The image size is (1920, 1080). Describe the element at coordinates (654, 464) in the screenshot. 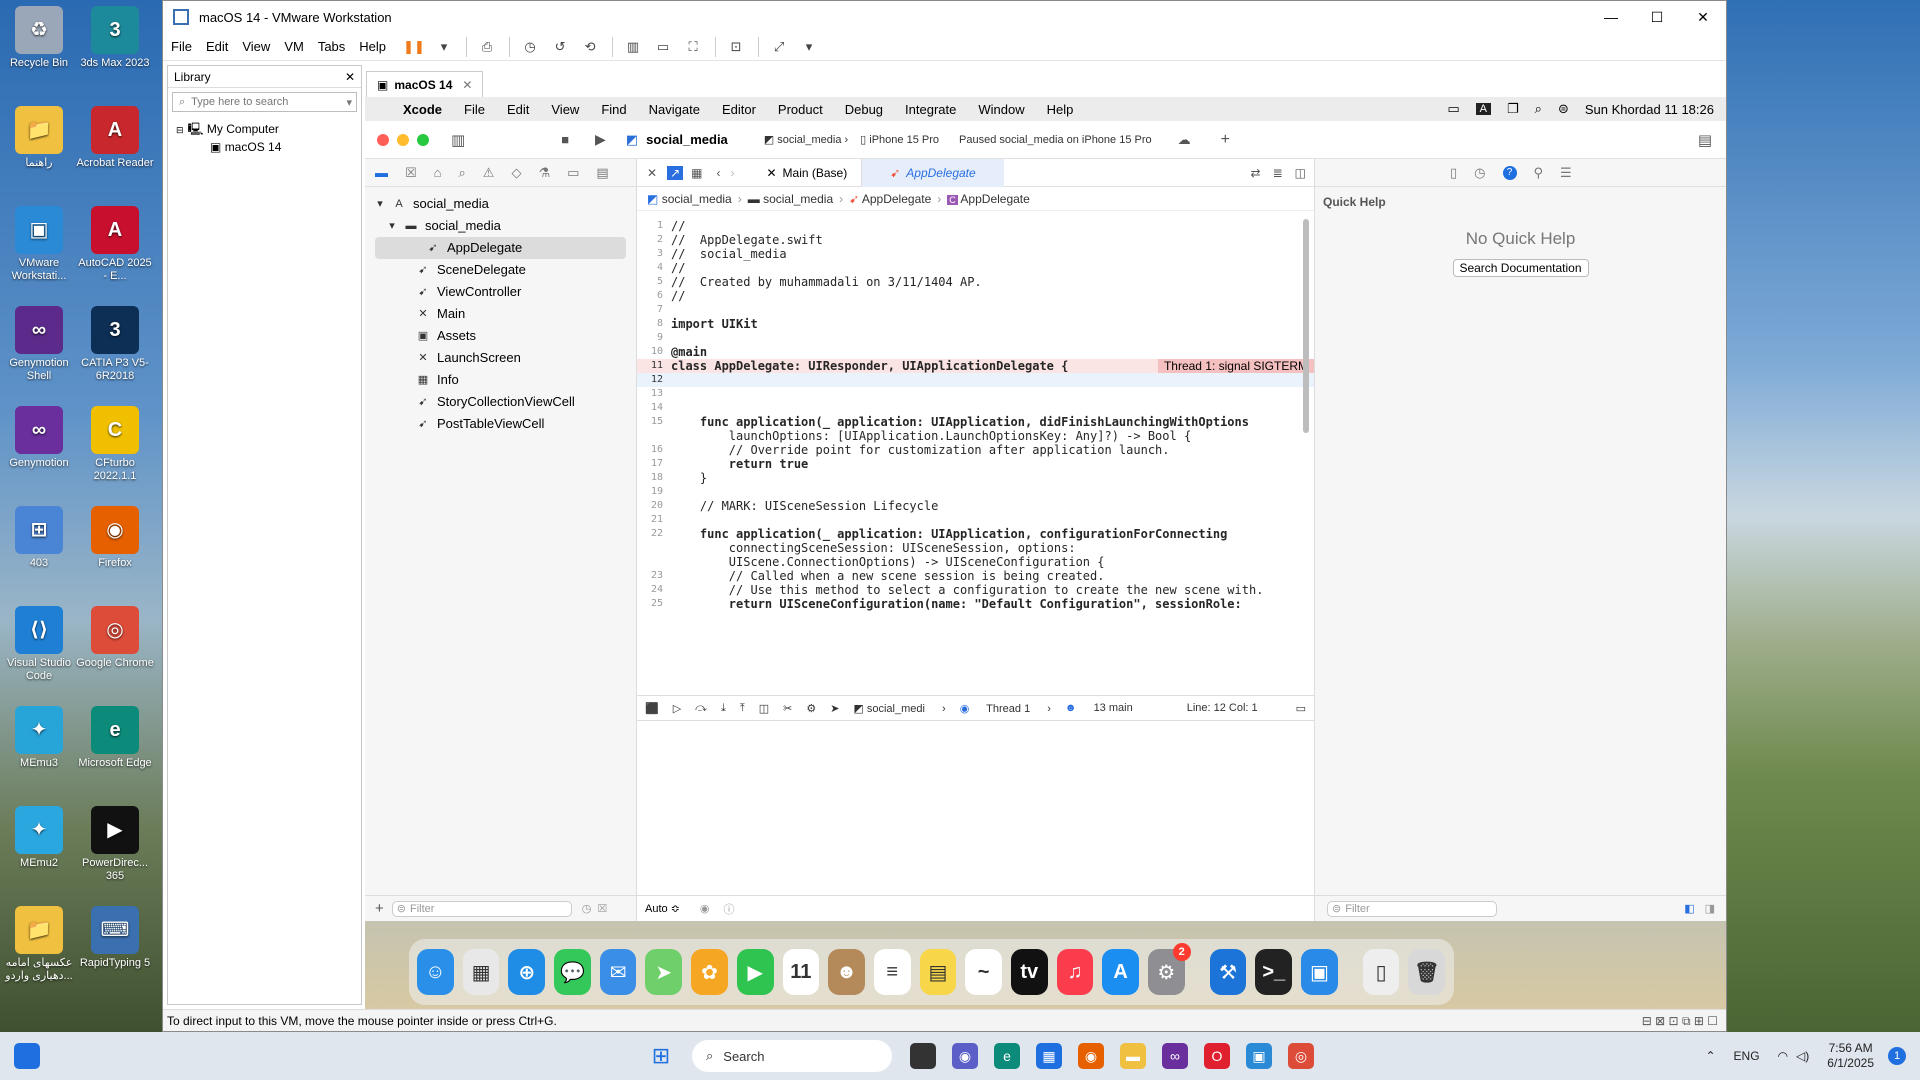

I see `line-number: 17` at that location.